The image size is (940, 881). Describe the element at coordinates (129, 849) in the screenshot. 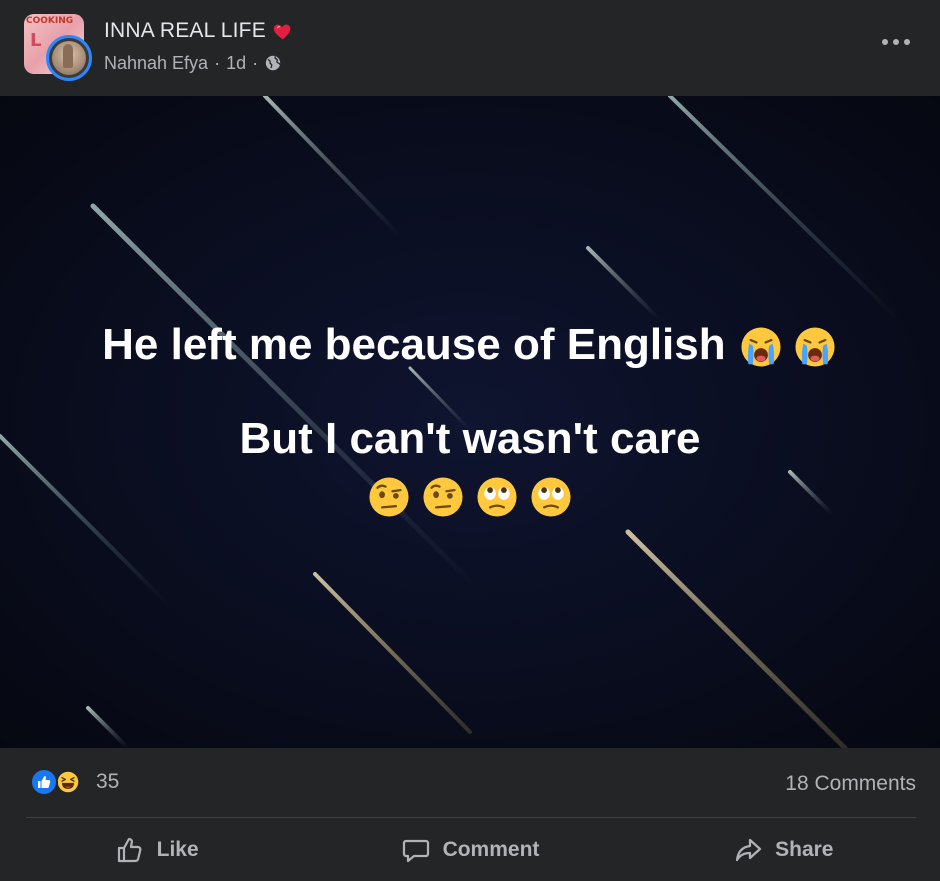

I see `thumbs-up-icon` at that location.